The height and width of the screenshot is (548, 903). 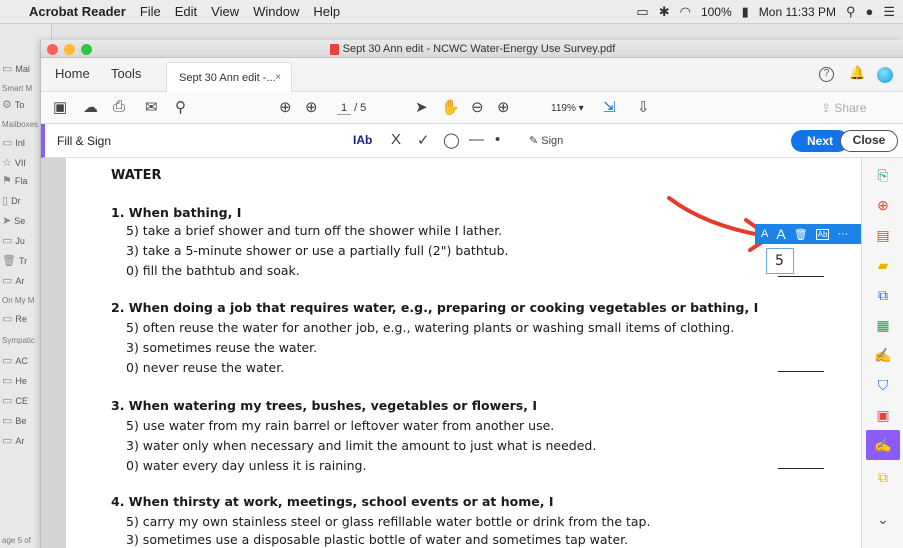 I want to click on page-up-icon: ⊕, so click(x=285, y=107).